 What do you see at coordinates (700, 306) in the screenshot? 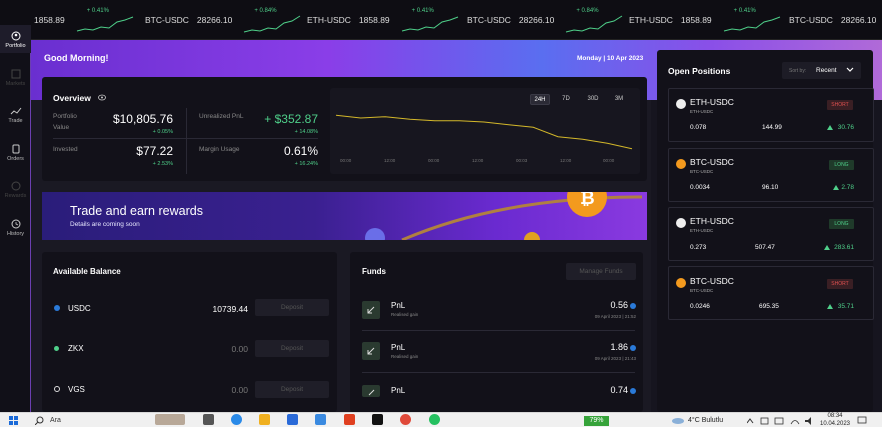
I see `position-size: 0.0246` at bounding box center [700, 306].